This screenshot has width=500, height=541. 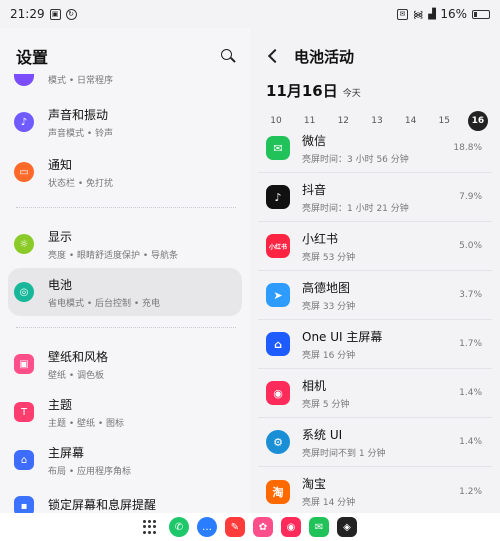 What do you see at coordinates (314, 385) in the screenshot?
I see `app-name: 相机` at bounding box center [314, 385].